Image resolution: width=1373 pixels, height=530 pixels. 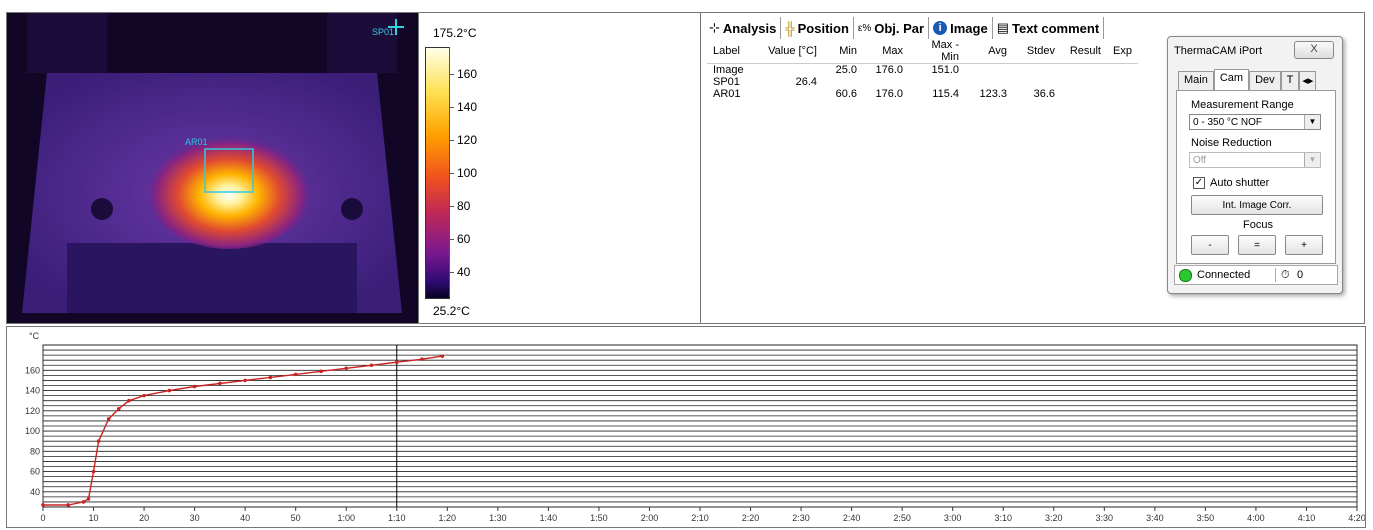 What do you see at coordinates (1255, 122) in the screenshot?
I see `measurement-range-select: 0 - 350 °C NOF ▼` at bounding box center [1255, 122].